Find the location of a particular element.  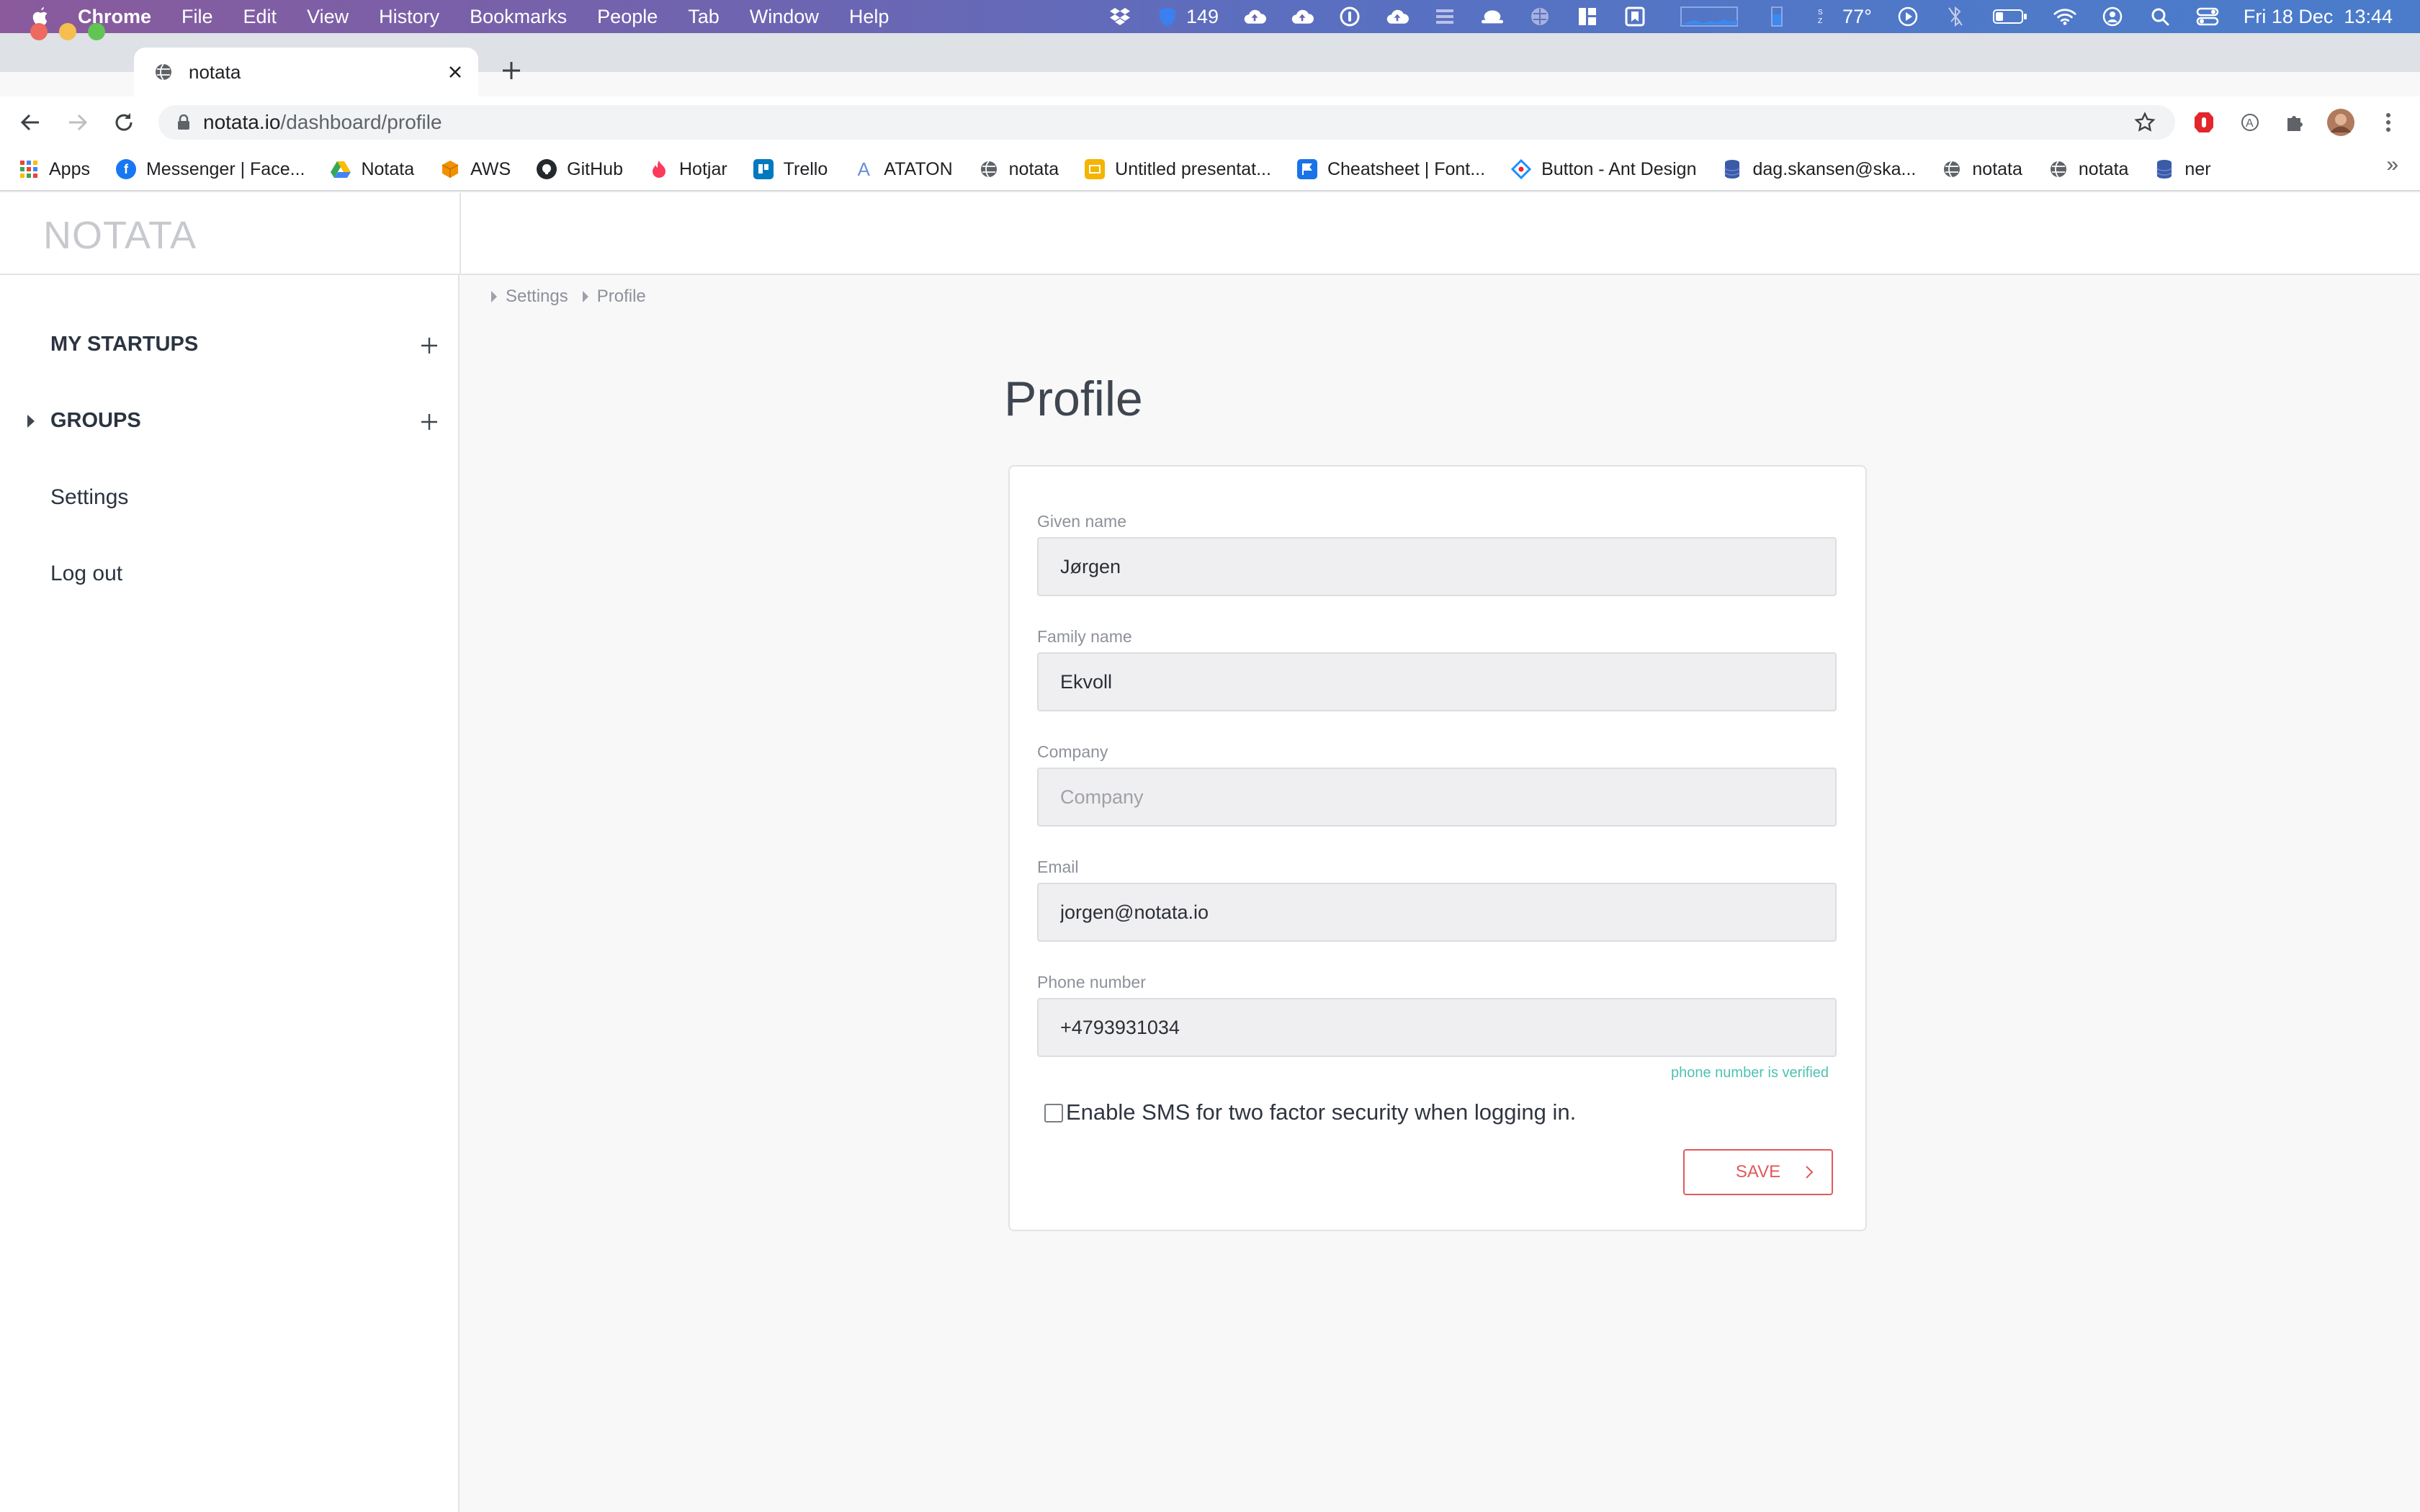

extensions-puzzle-icon is located at coordinates (2294, 122).